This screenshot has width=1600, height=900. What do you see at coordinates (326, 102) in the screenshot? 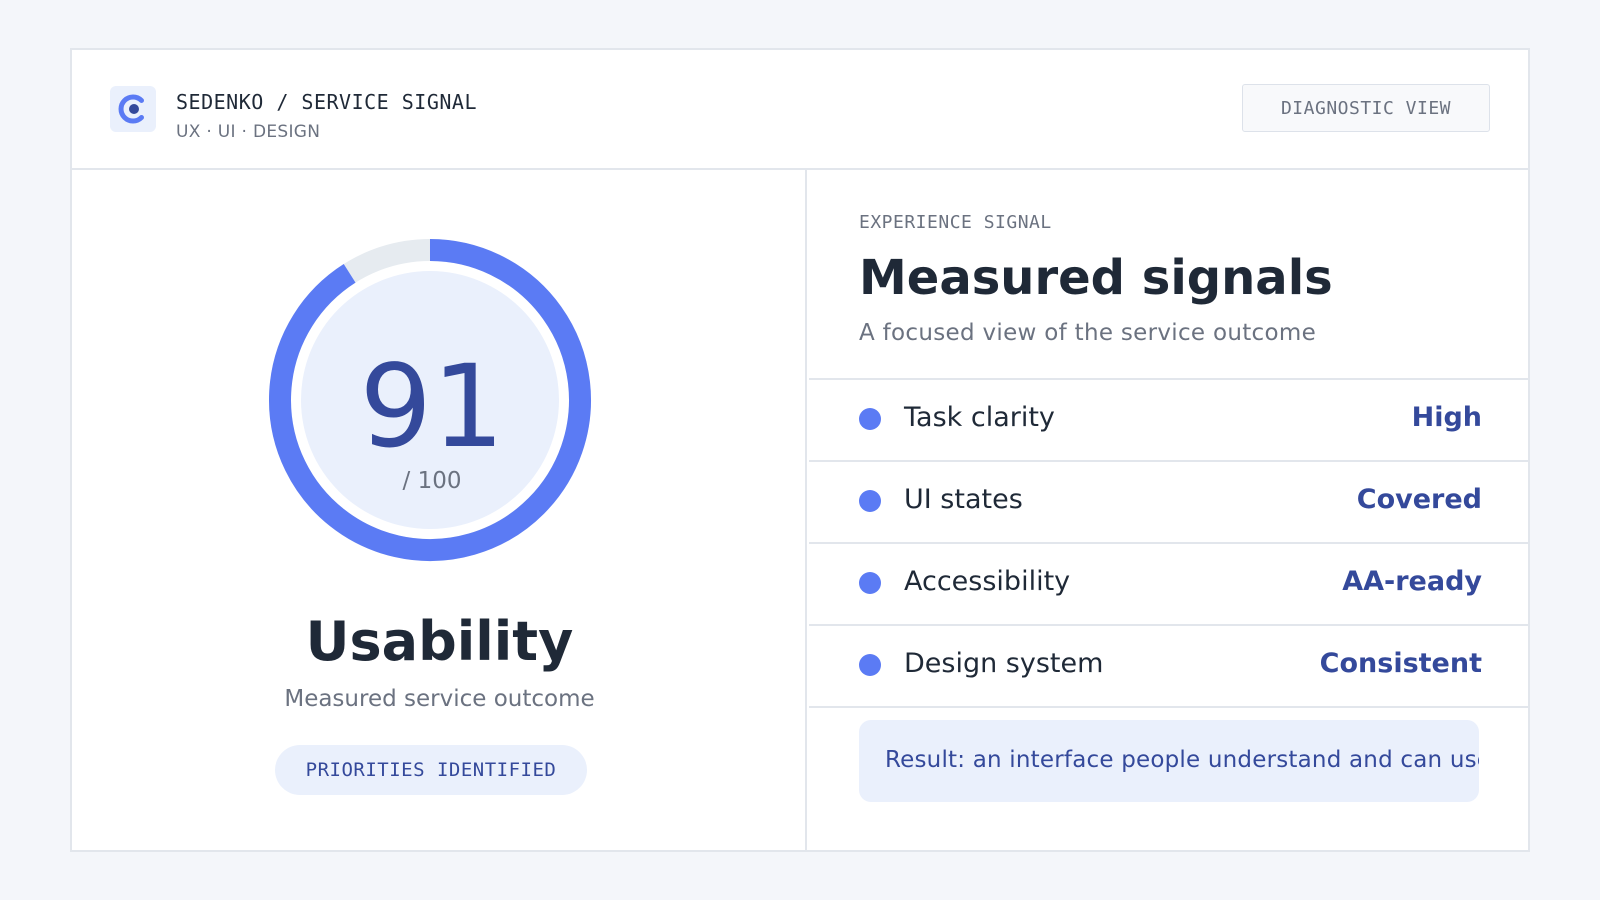
I see `brand-title: SEDENKO / SERVICE SIGNAL` at bounding box center [326, 102].